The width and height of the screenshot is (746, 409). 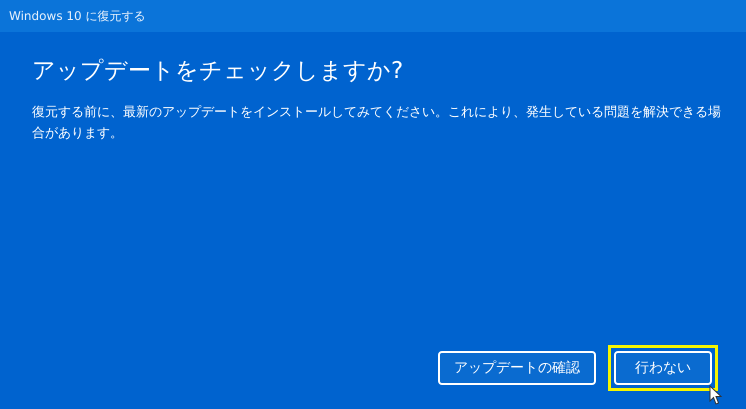 What do you see at coordinates (517, 368) in the screenshot?
I see `dialog-button: アップデートの確認` at bounding box center [517, 368].